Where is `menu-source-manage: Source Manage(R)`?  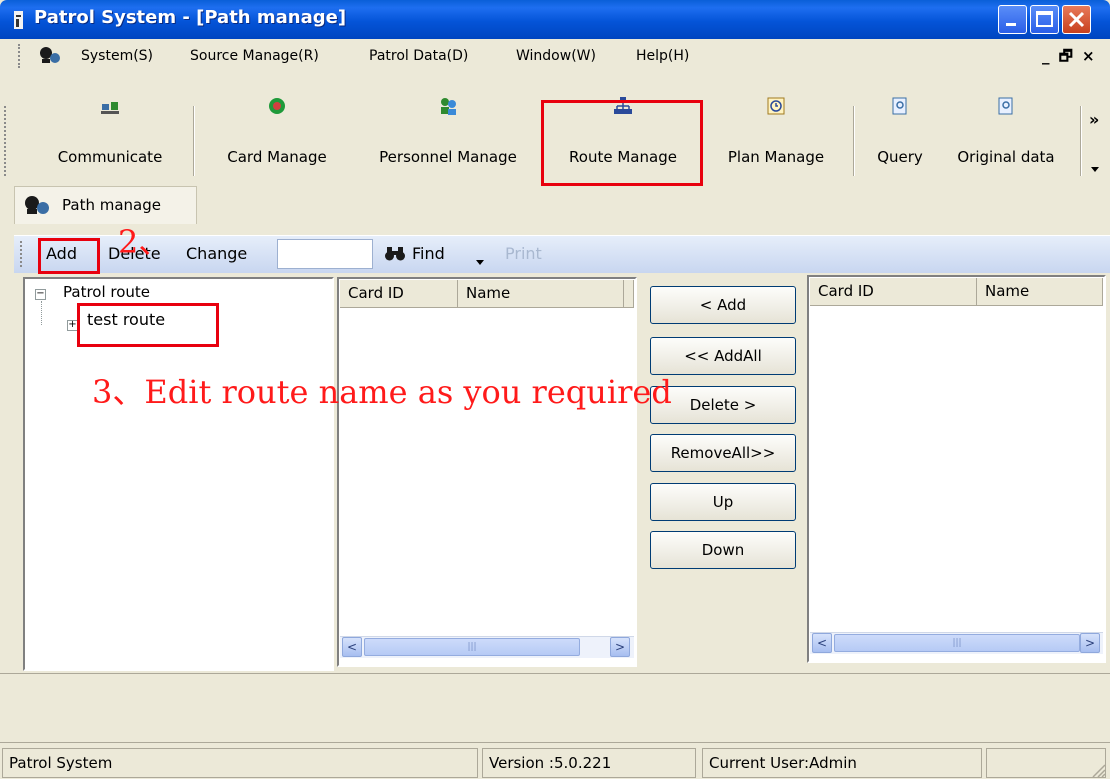
menu-source-manage: Source Manage(R) is located at coordinates (254, 56).